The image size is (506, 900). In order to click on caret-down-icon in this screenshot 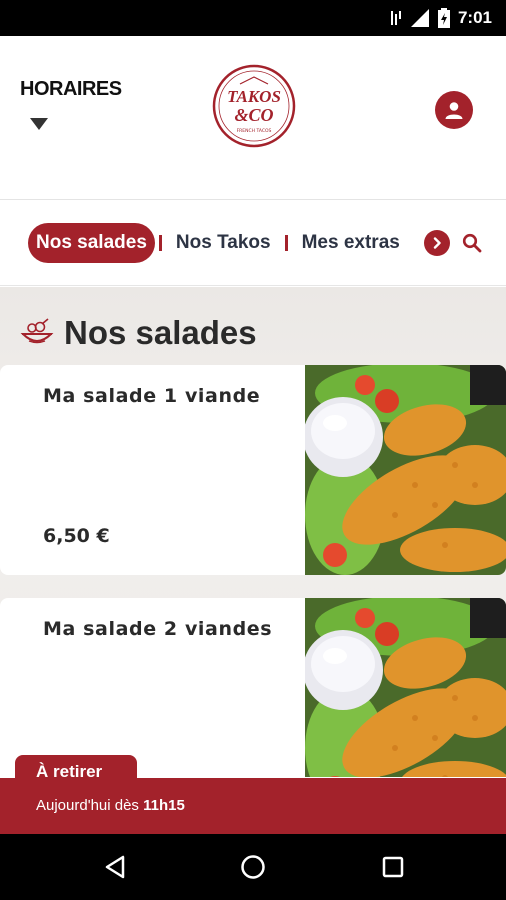, I will do `click(39, 124)`.